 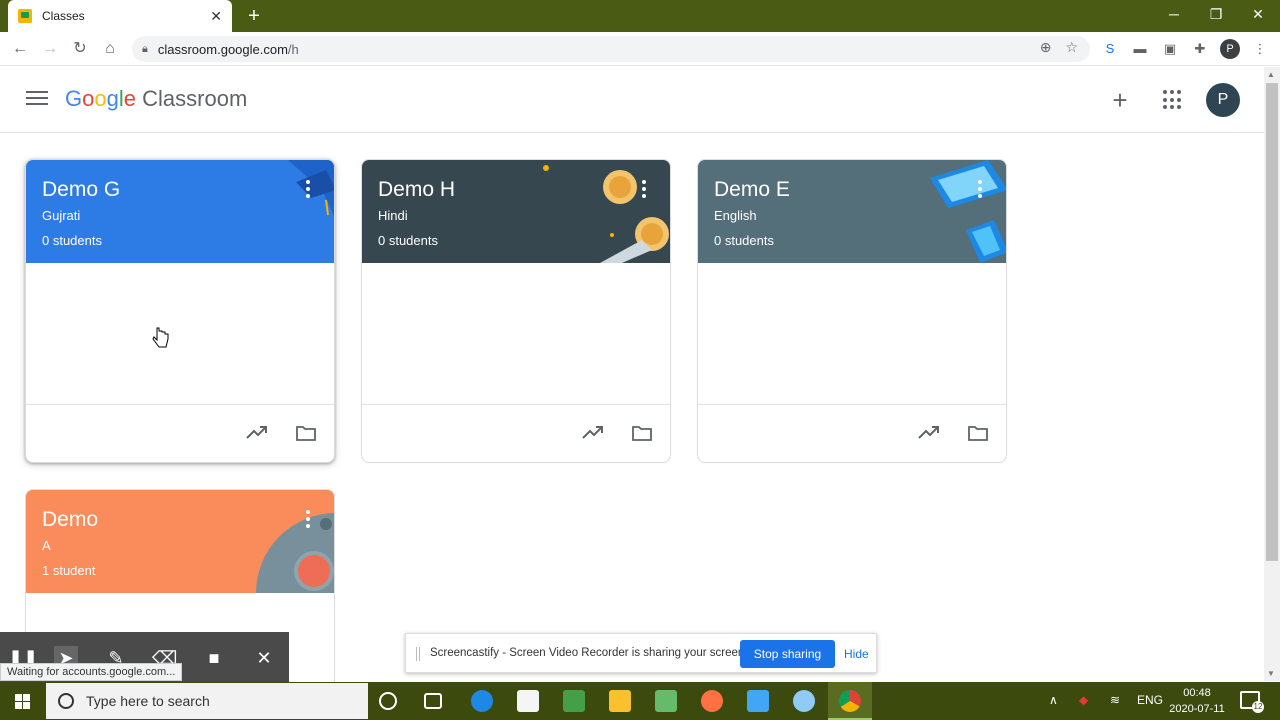 I want to click on store-icon, so click(x=528, y=701).